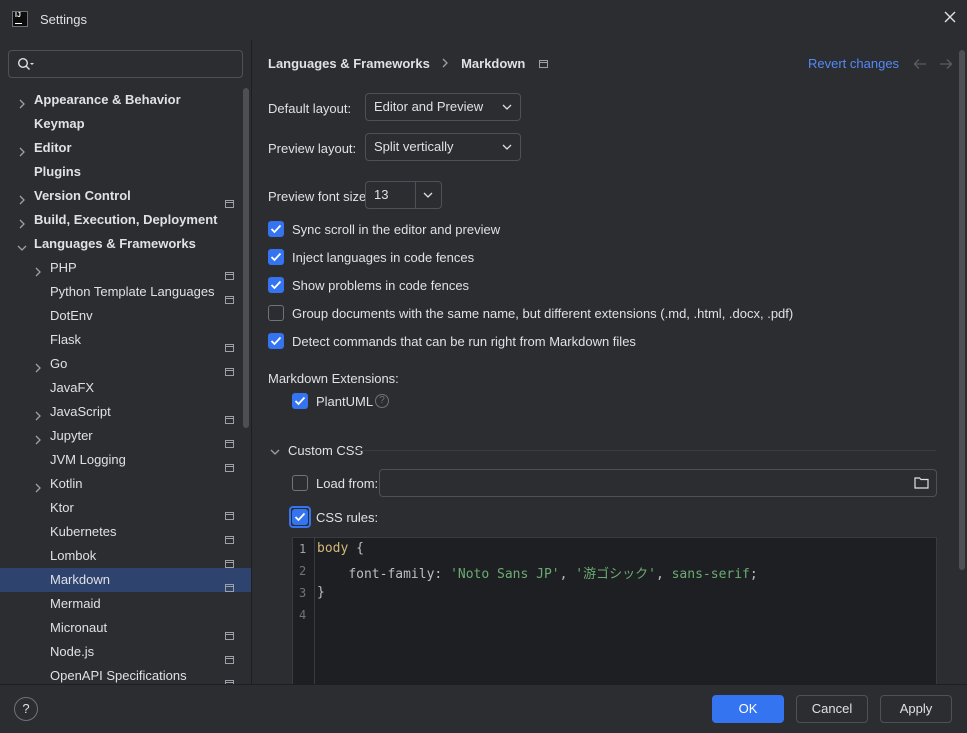 Image resolution: width=967 pixels, height=733 pixels. I want to click on tree-item-label: Keymap, so click(59, 123).